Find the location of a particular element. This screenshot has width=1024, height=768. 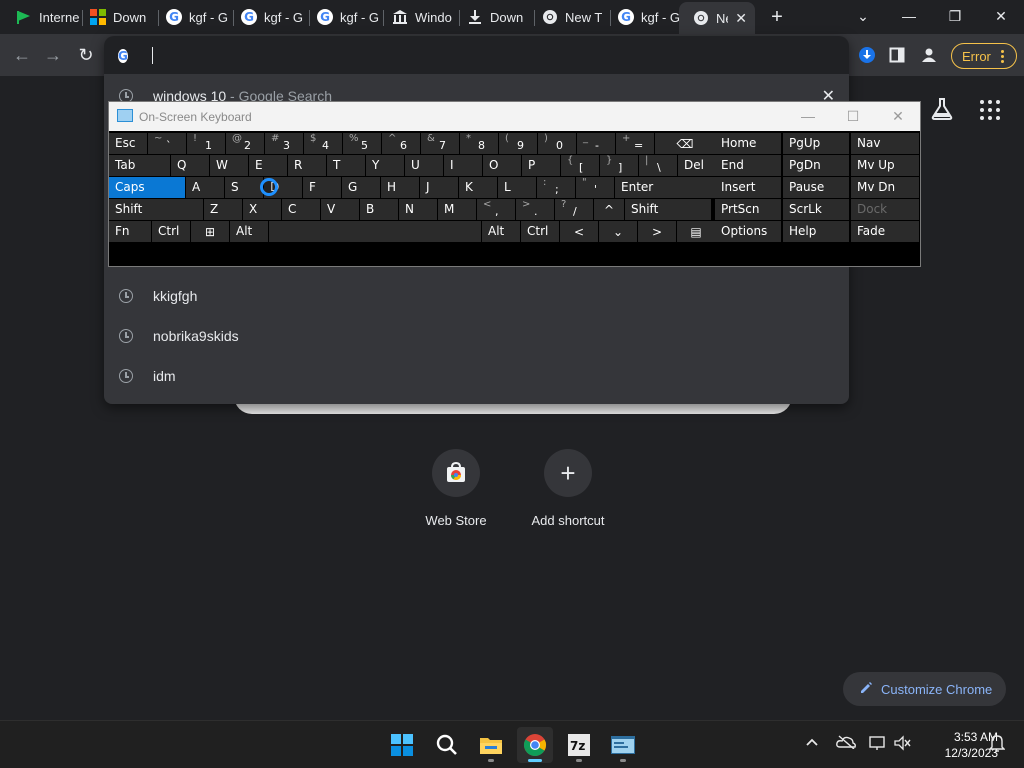

key-c: C is located at coordinates (301, 209).